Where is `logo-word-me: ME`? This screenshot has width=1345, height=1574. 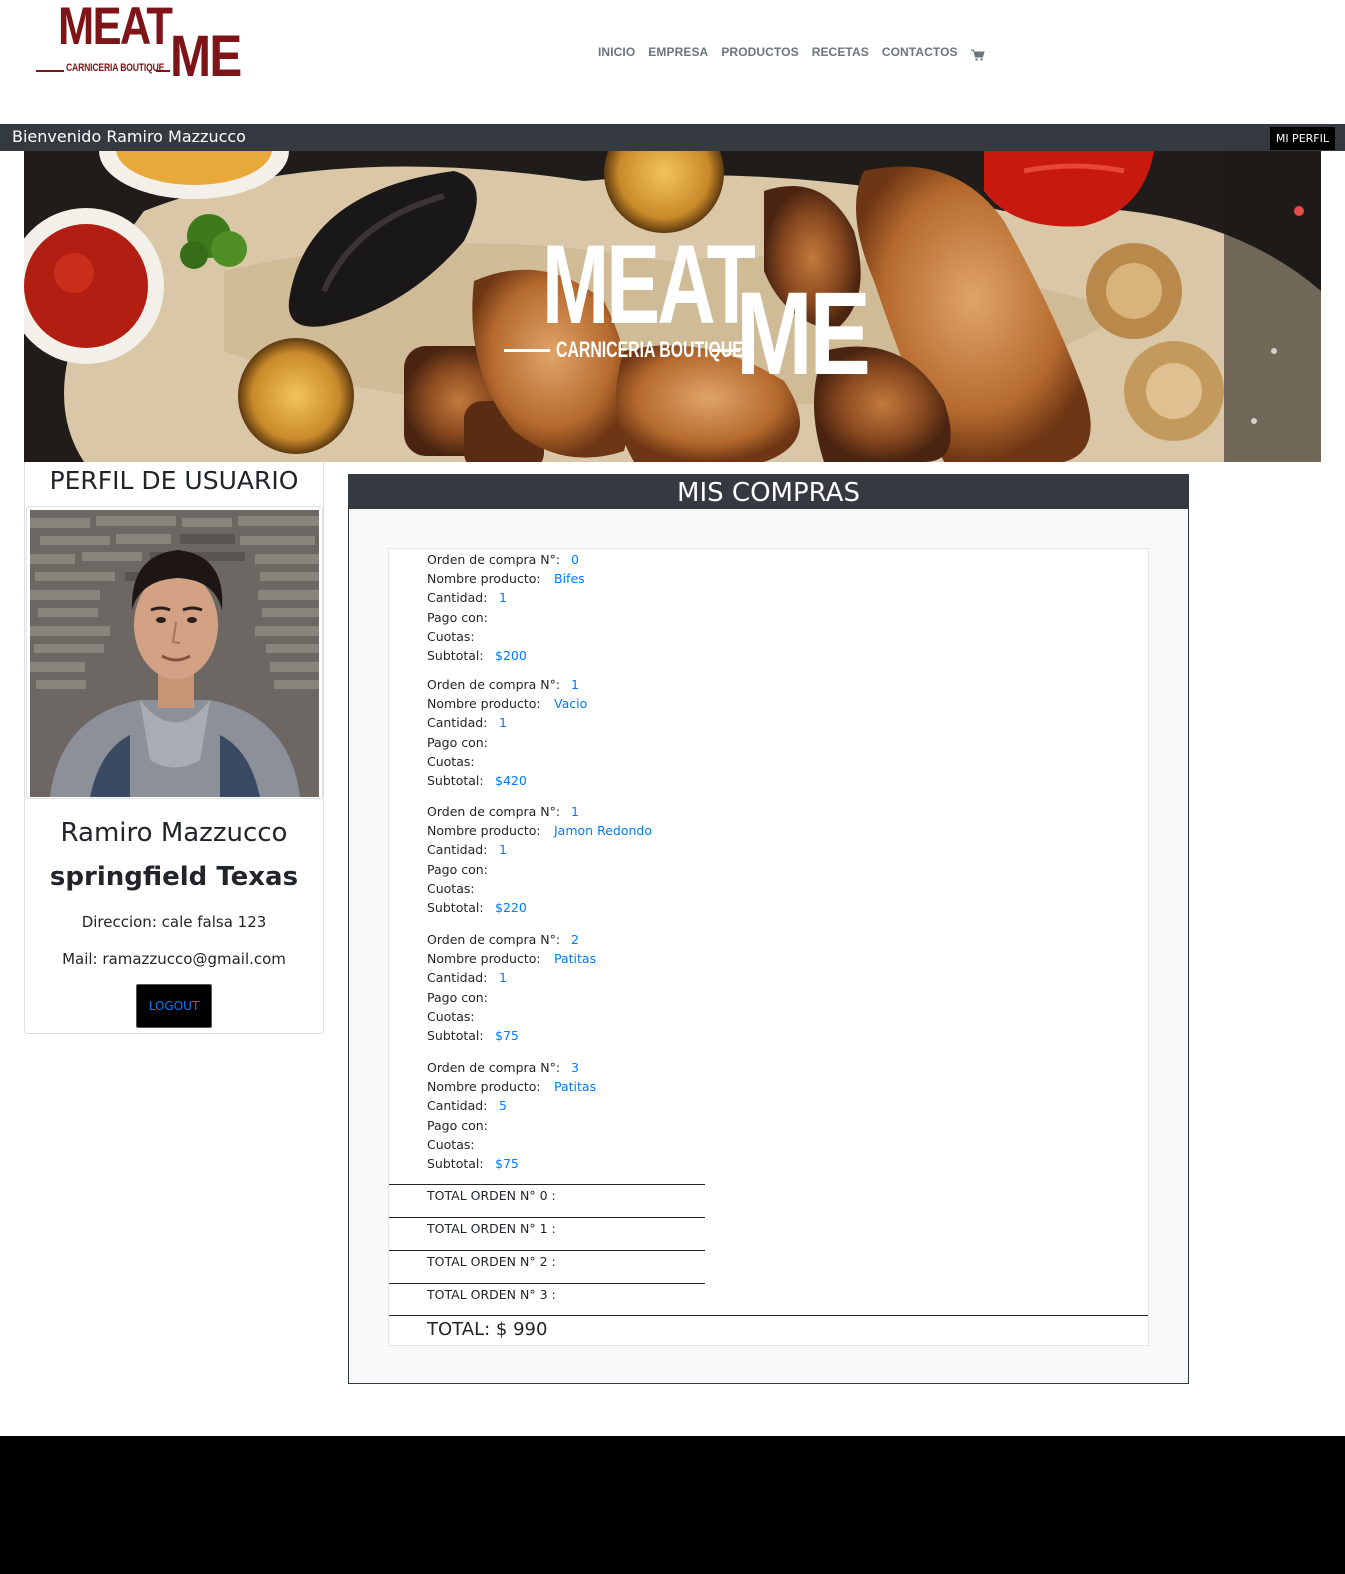 logo-word-me: ME is located at coordinates (206, 56).